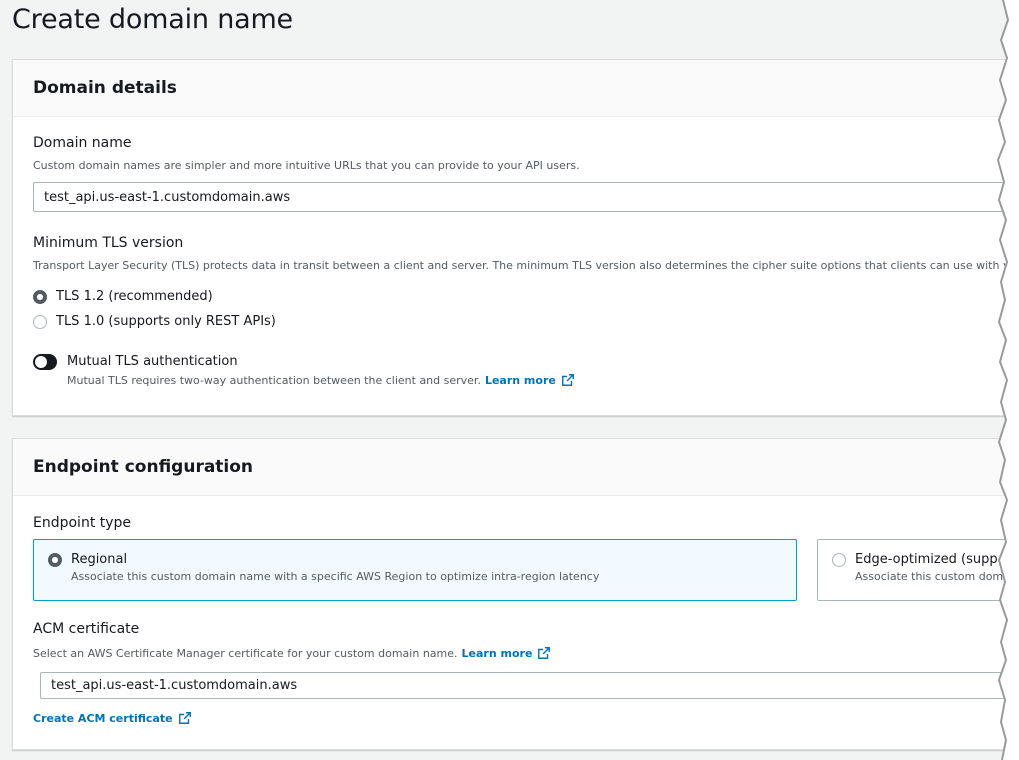  Describe the element at coordinates (86, 629) in the screenshot. I see `acm-certificate-label: ACM certificate` at that location.